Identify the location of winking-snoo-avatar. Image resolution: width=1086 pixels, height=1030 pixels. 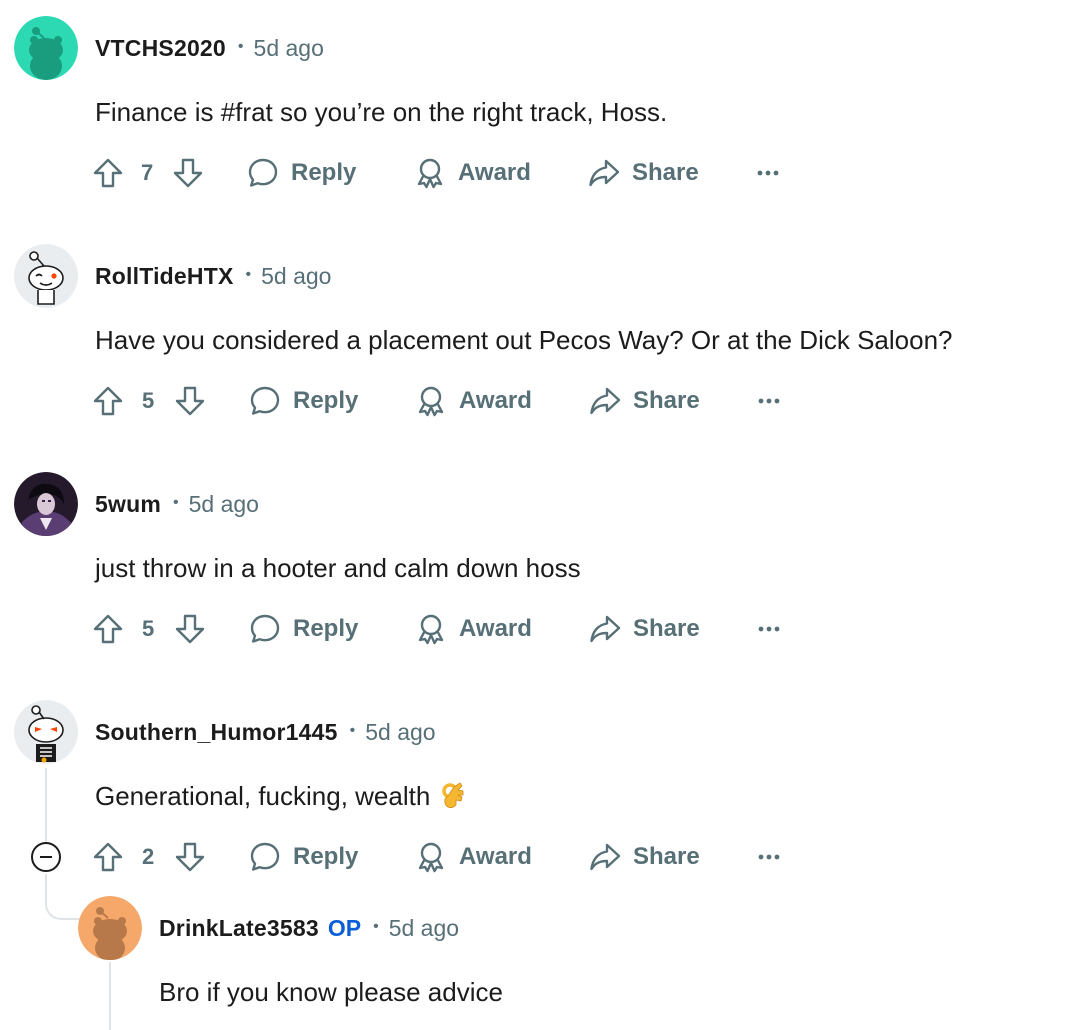
(46, 276).